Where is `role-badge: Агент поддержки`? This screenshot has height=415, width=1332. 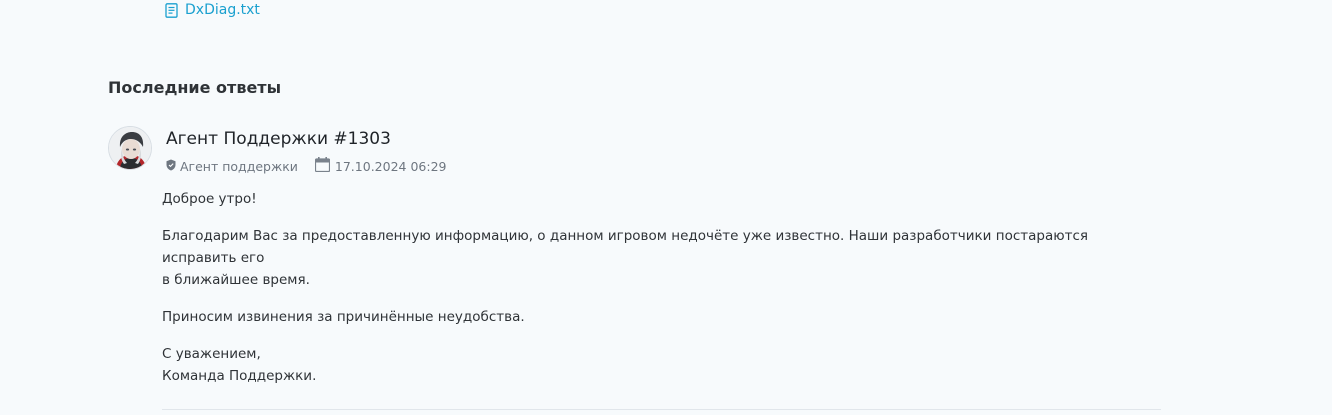 role-badge: Агент поддержки is located at coordinates (232, 167).